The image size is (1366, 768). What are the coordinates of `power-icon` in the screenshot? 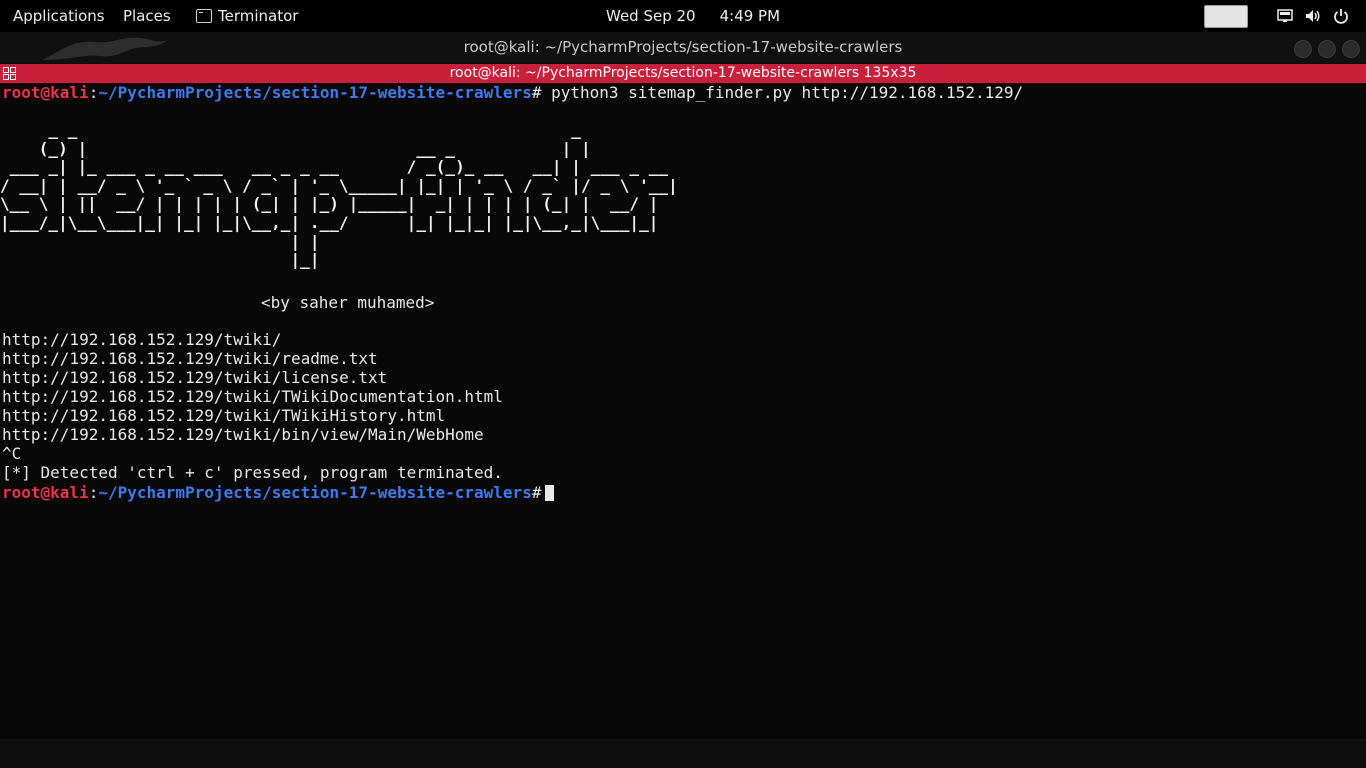 It's located at (1341, 16).